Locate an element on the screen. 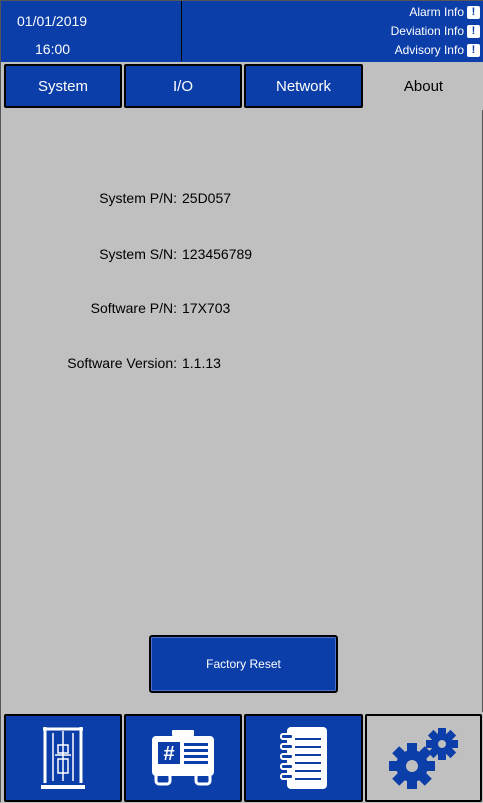  nav-settings-button is located at coordinates (423, 758).